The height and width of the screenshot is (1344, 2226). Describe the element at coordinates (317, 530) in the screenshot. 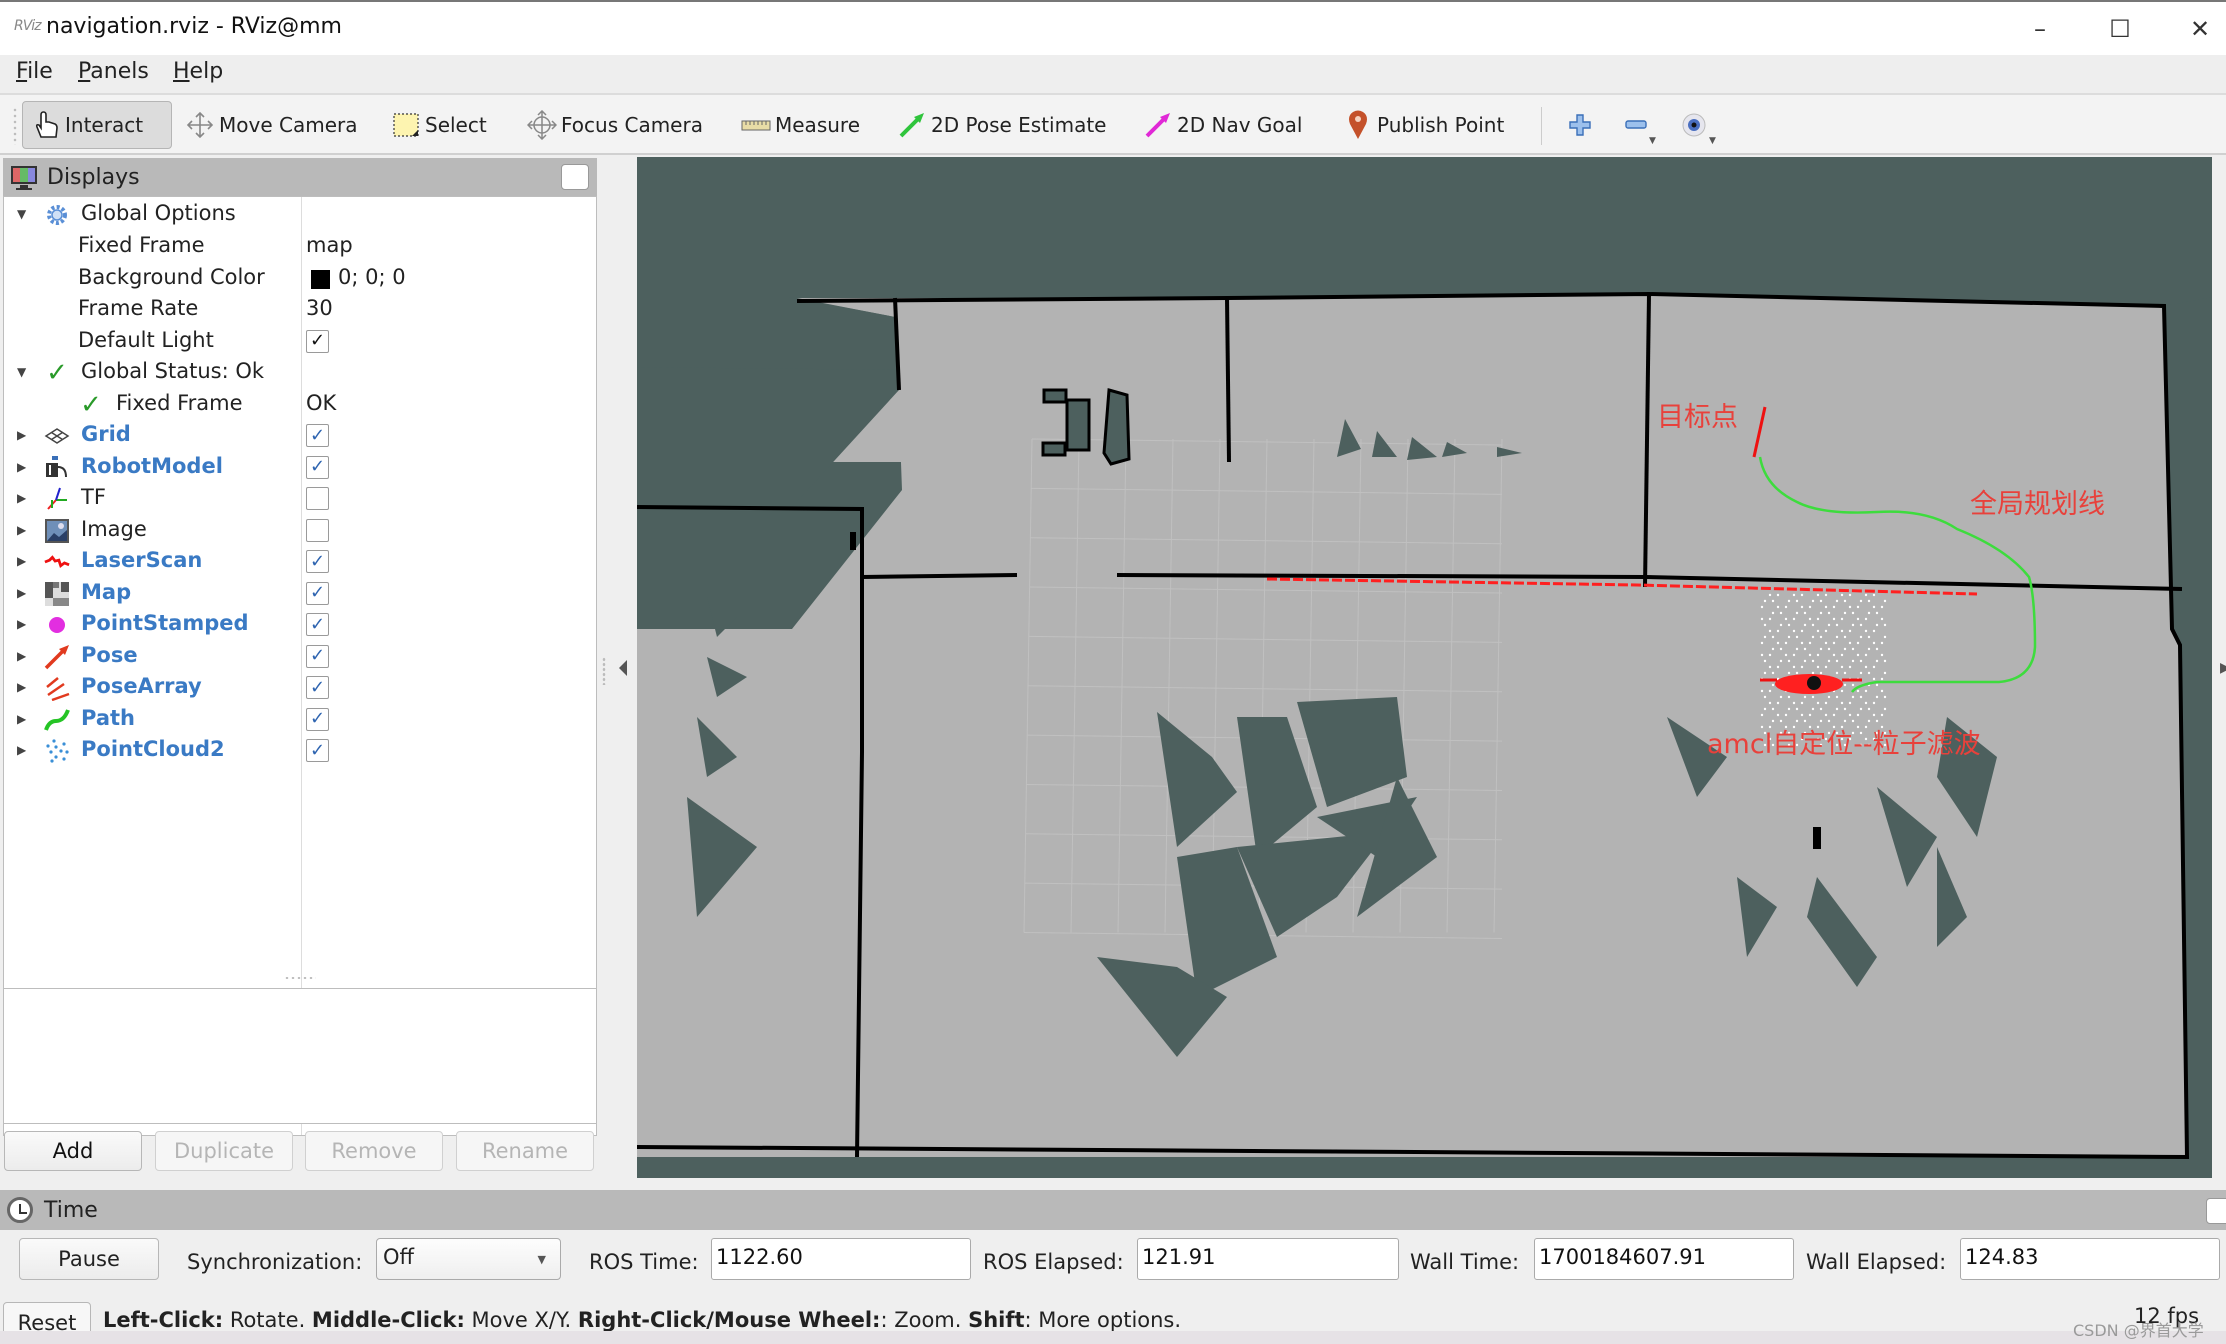

I see `image-enabled-checkbox` at that location.